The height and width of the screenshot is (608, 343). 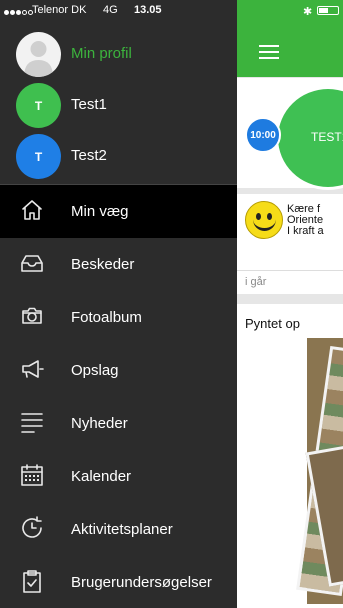 What do you see at coordinates (110, 10) in the screenshot?
I see `network-type: 4G` at bounding box center [110, 10].